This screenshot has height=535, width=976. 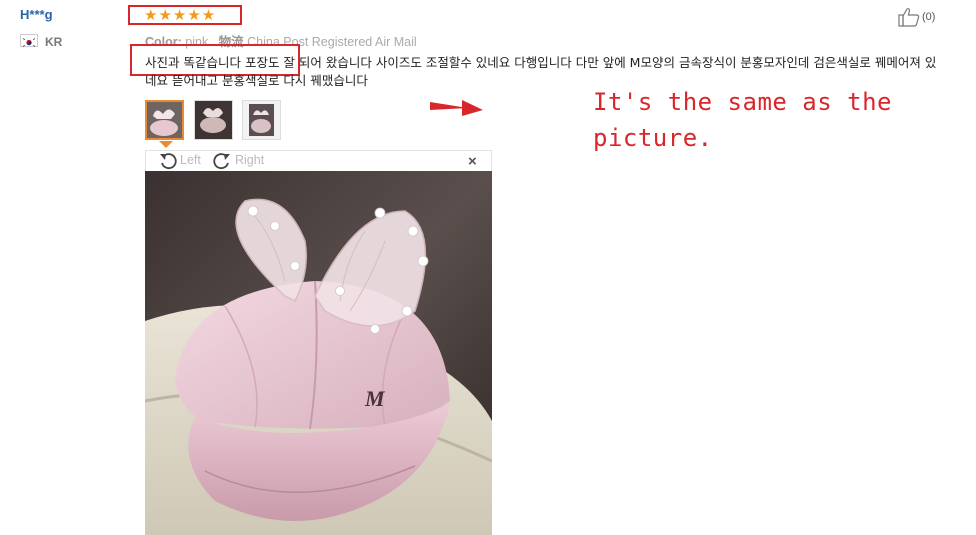 What do you see at coordinates (222, 161) in the screenshot?
I see `rotate-right-icon` at bounding box center [222, 161].